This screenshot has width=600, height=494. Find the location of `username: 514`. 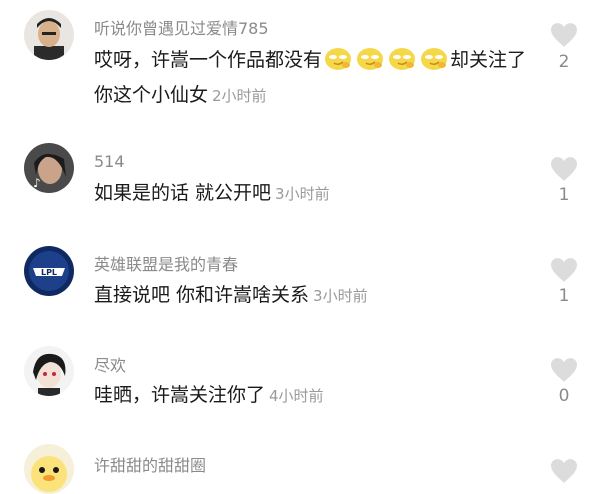

username: 514 is located at coordinates (109, 161).